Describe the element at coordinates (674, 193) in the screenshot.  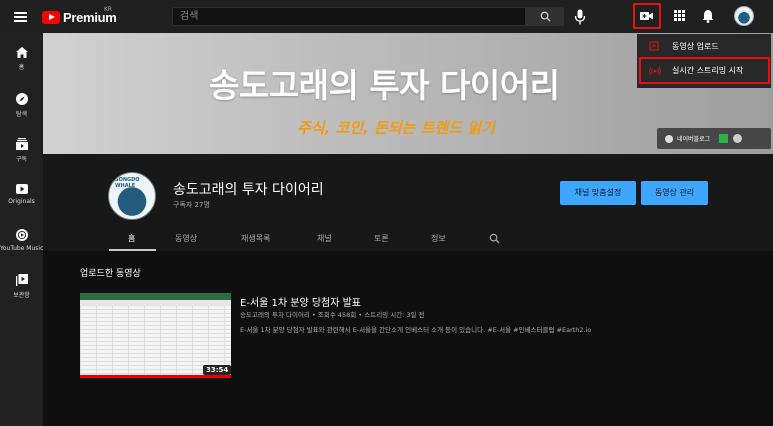
I see `manage-videos-button: 동영상 관리` at that location.